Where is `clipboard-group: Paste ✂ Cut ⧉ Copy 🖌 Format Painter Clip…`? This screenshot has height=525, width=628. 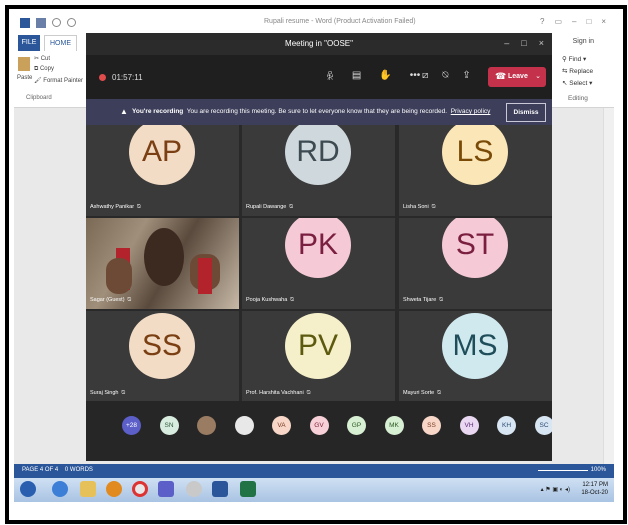 clipboard-group: Paste ✂ Cut ⧉ Copy 🖌 Format Painter Clip… is located at coordinates (51, 79).